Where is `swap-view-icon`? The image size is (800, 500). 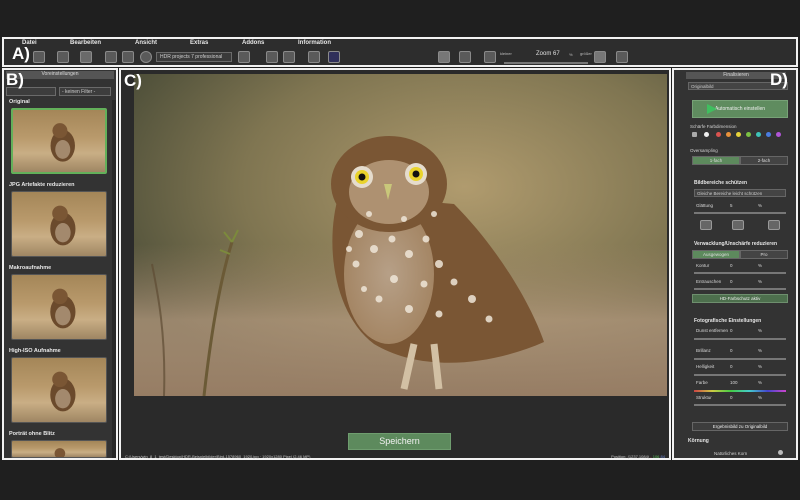 swap-view-icon is located at coordinates (465, 57).